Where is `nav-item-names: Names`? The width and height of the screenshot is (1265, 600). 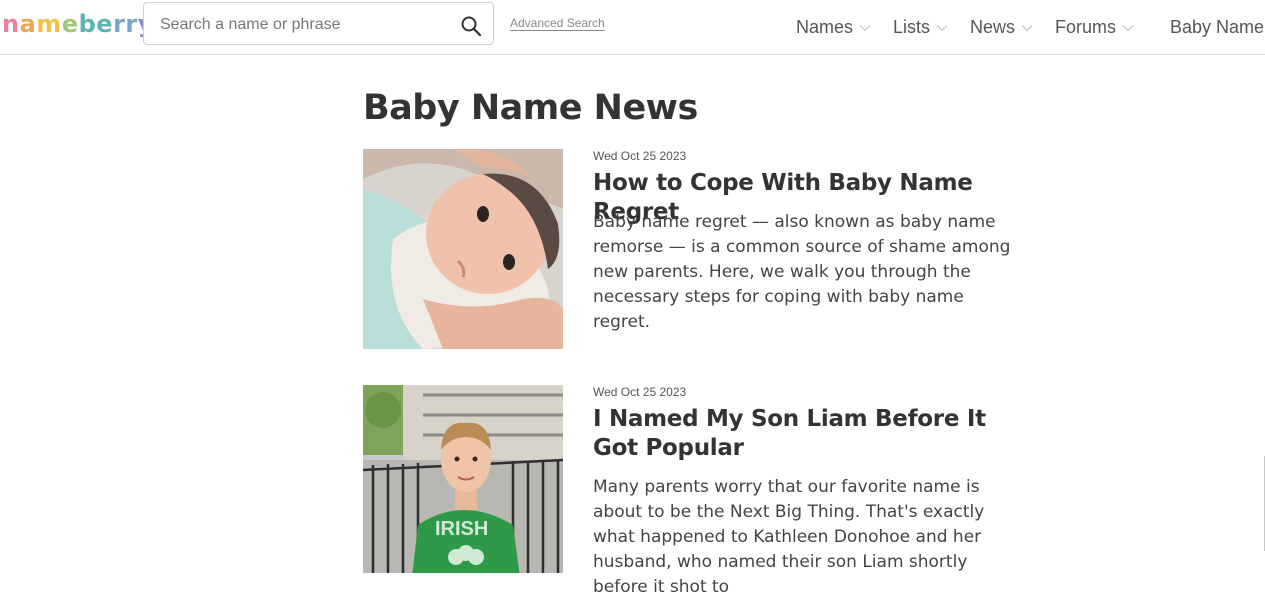
nav-item-names: Names is located at coordinates (833, 27).